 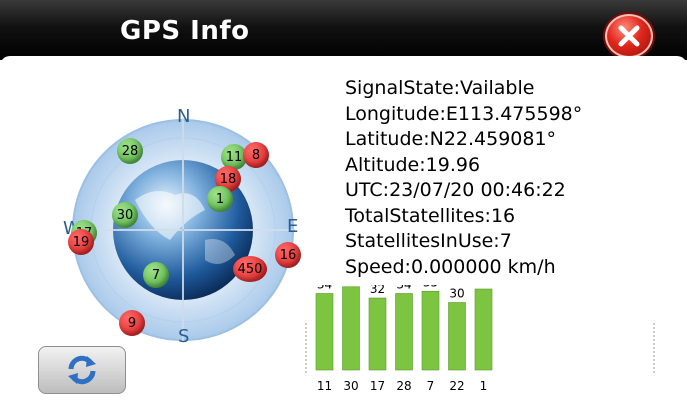 I want to click on satellite-marker: 28, so click(x=130, y=151).